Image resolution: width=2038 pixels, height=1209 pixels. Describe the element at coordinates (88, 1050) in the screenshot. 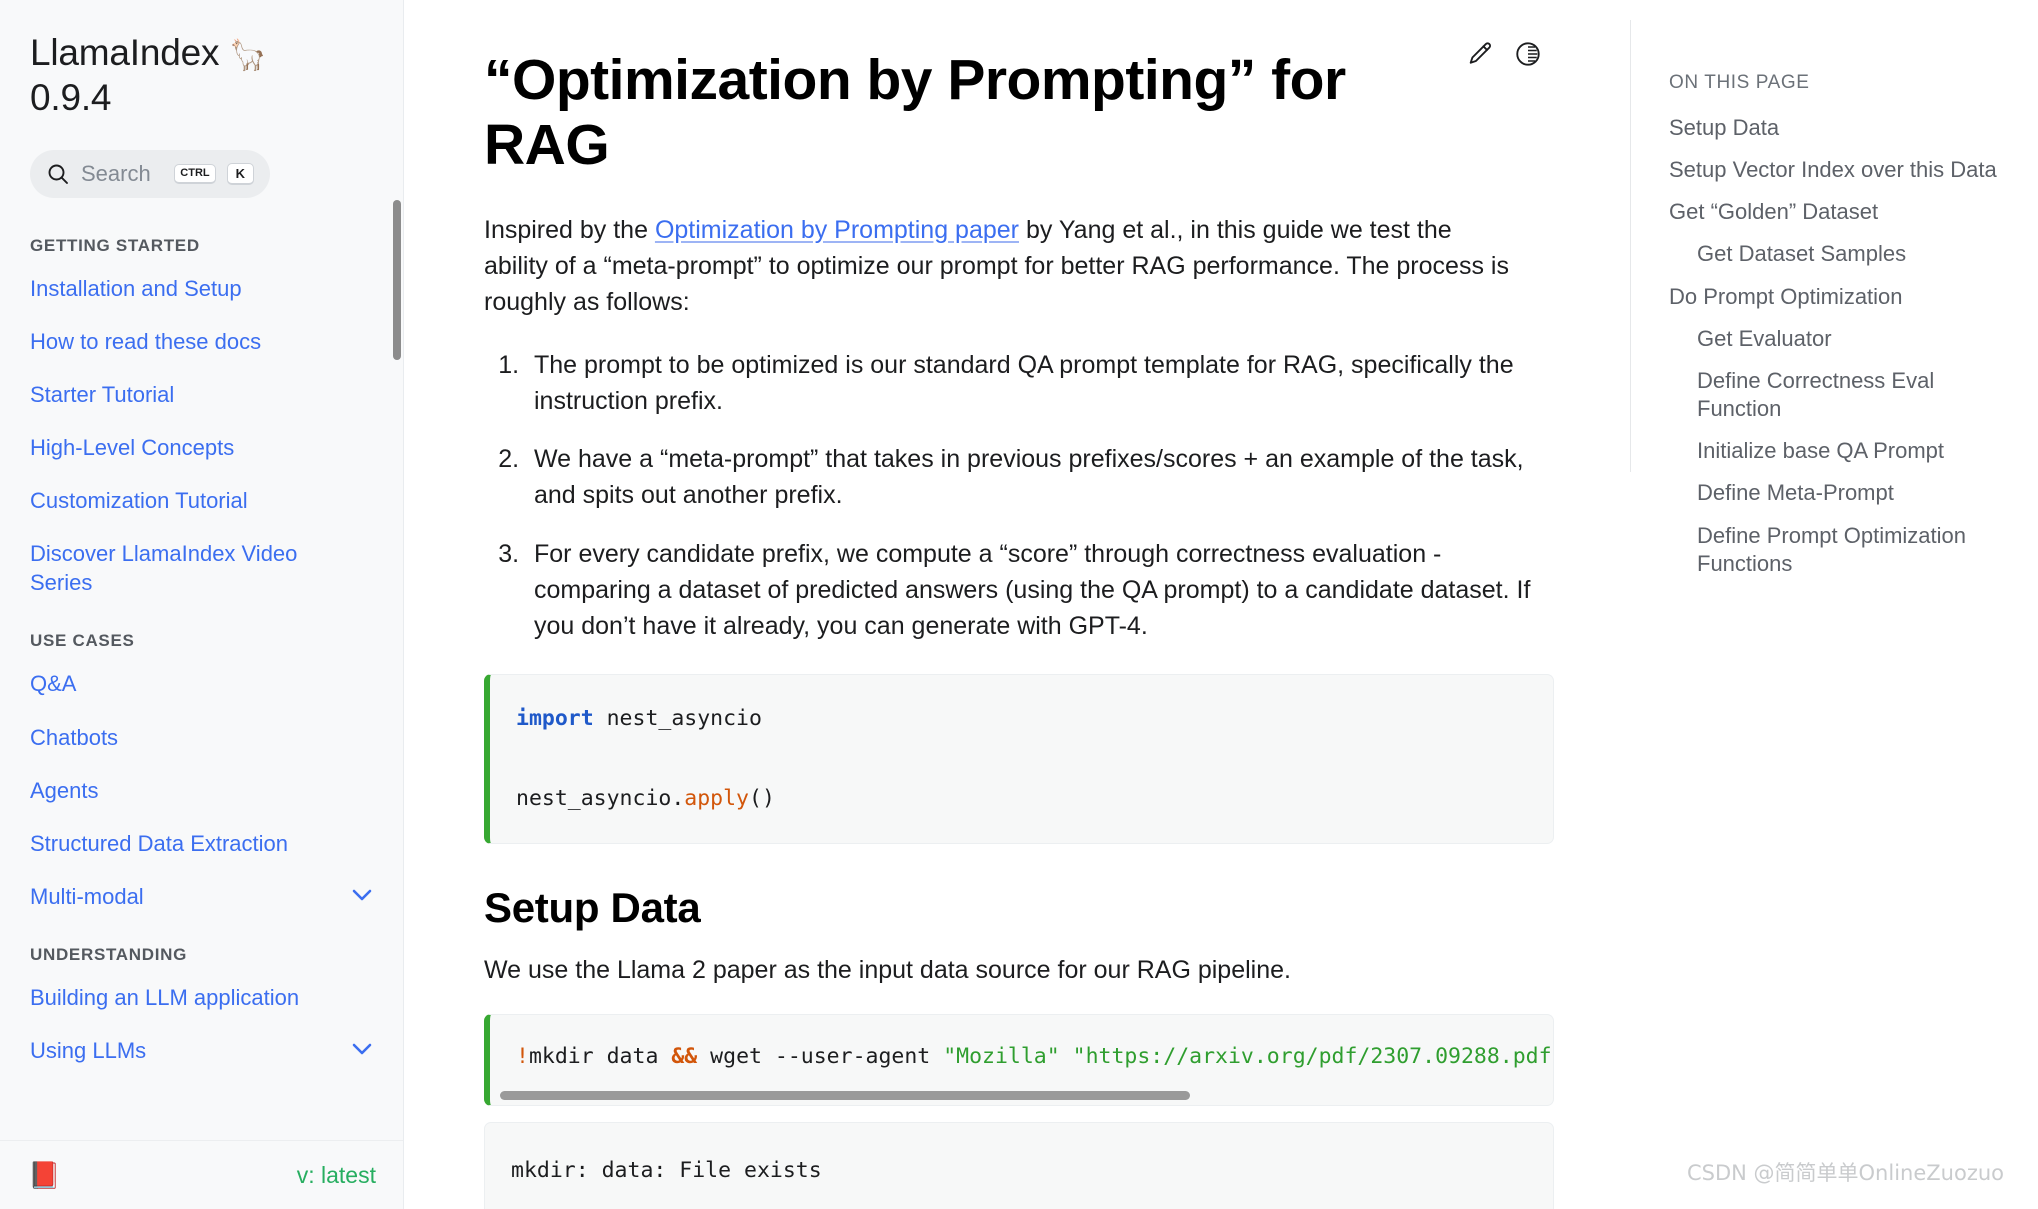

I see `sidebar-item-label: Using LLMs` at that location.